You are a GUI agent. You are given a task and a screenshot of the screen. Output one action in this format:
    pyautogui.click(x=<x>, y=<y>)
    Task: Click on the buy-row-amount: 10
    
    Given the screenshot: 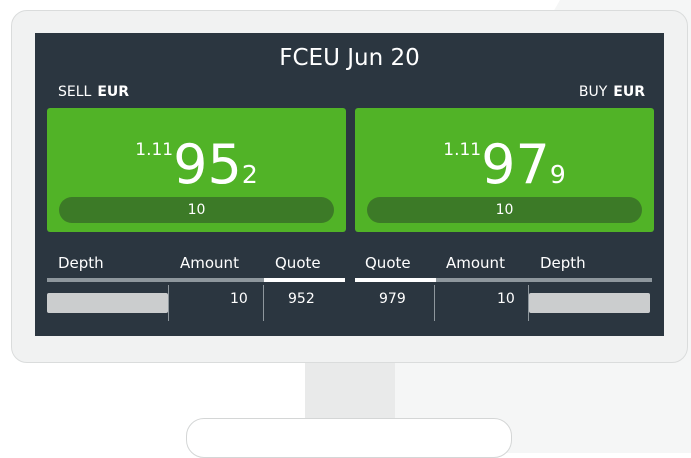 What is the action you would take?
    pyautogui.click(x=506, y=299)
    